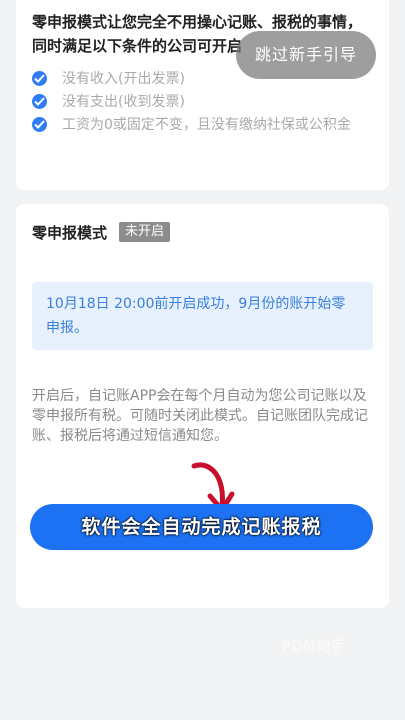 The width and height of the screenshot is (405, 720). Describe the element at coordinates (123, 79) in the screenshot. I see `condition-text: 没有收入(开出发票)` at that location.